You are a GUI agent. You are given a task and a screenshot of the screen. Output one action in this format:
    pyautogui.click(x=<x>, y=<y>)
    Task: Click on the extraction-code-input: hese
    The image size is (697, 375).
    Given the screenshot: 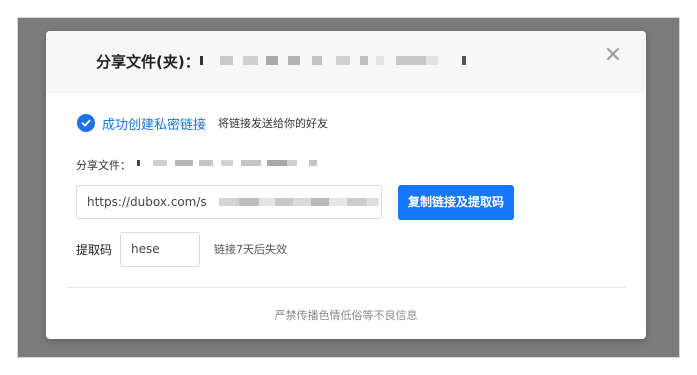 What is the action you would take?
    pyautogui.click(x=160, y=249)
    